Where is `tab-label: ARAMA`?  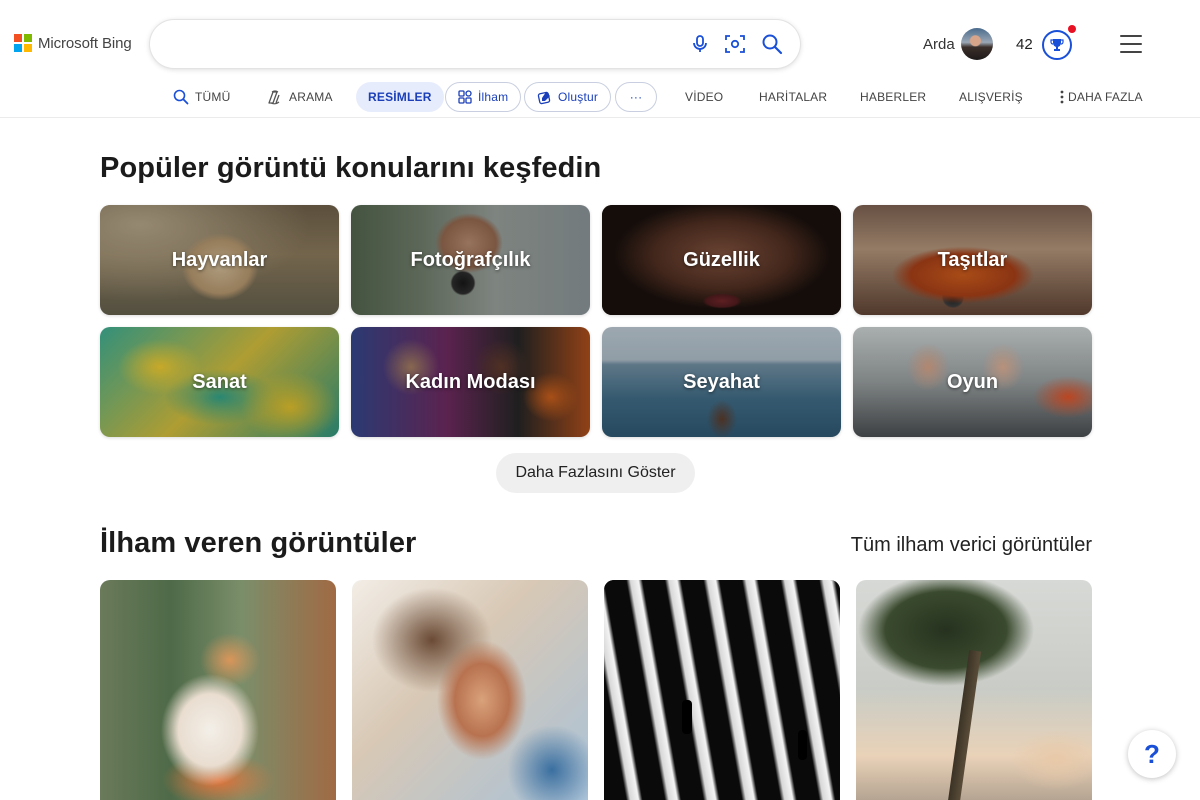 tab-label: ARAMA is located at coordinates (311, 97).